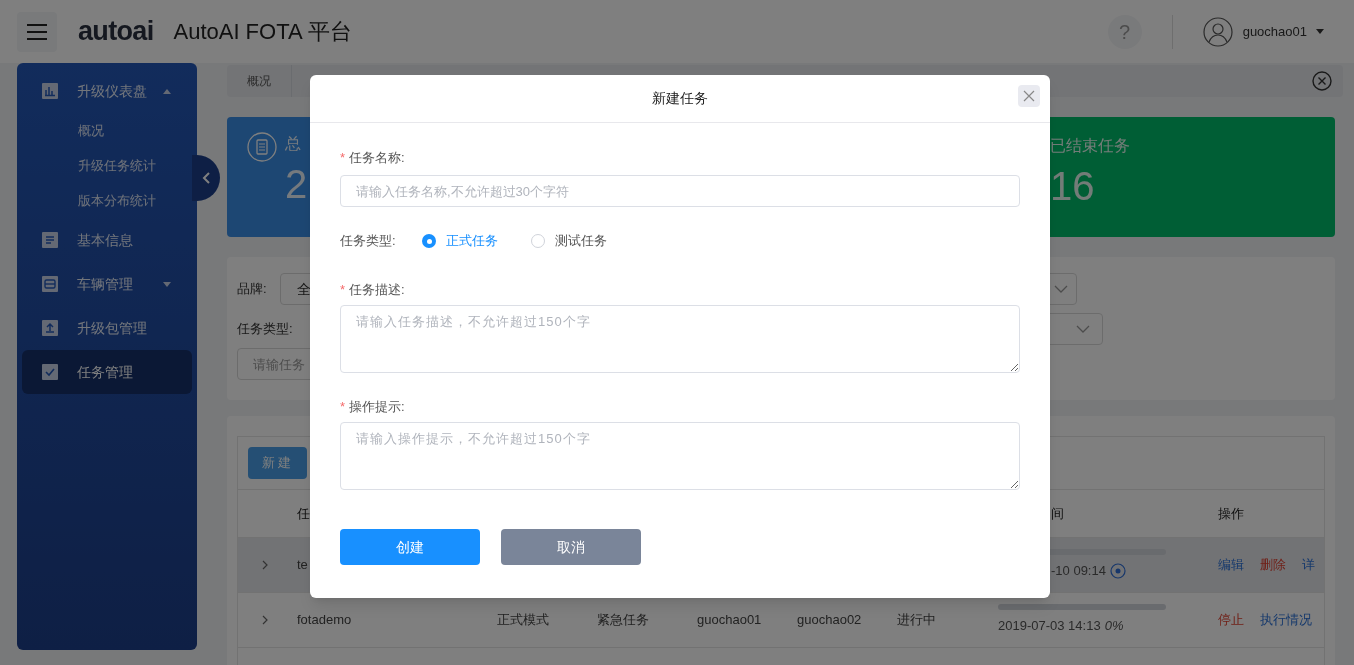 This screenshot has height=665, width=1354. I want to click on collapse-button, so click(206, 178).